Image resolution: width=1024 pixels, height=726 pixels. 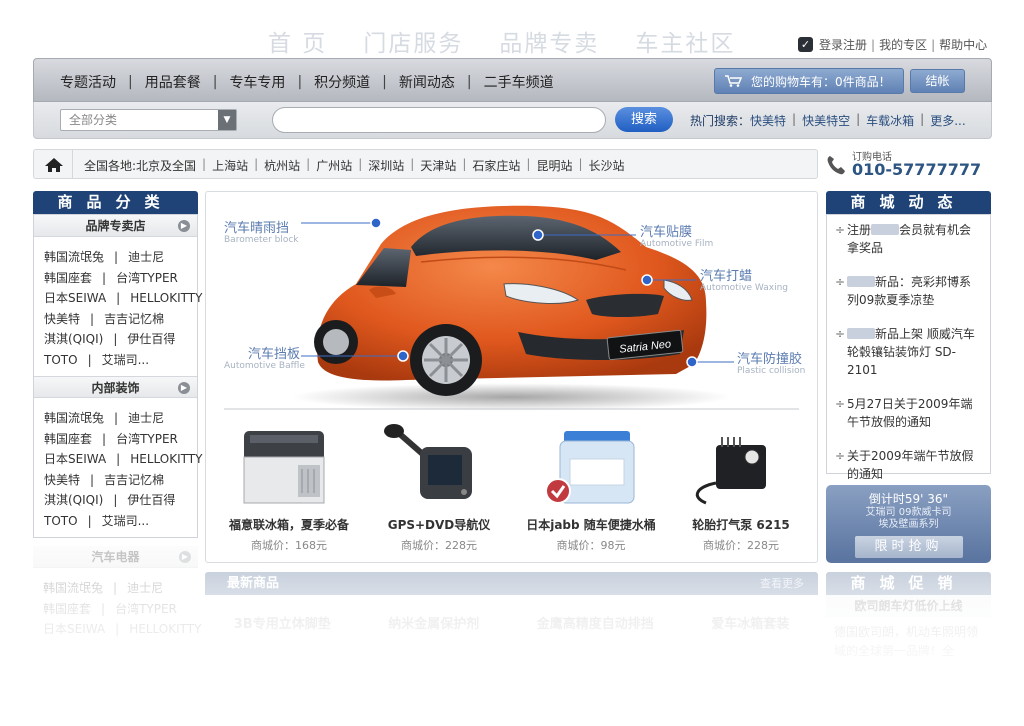 I want to click on top-nav-brand: 品牌专卖, so click(x=549, y=41).